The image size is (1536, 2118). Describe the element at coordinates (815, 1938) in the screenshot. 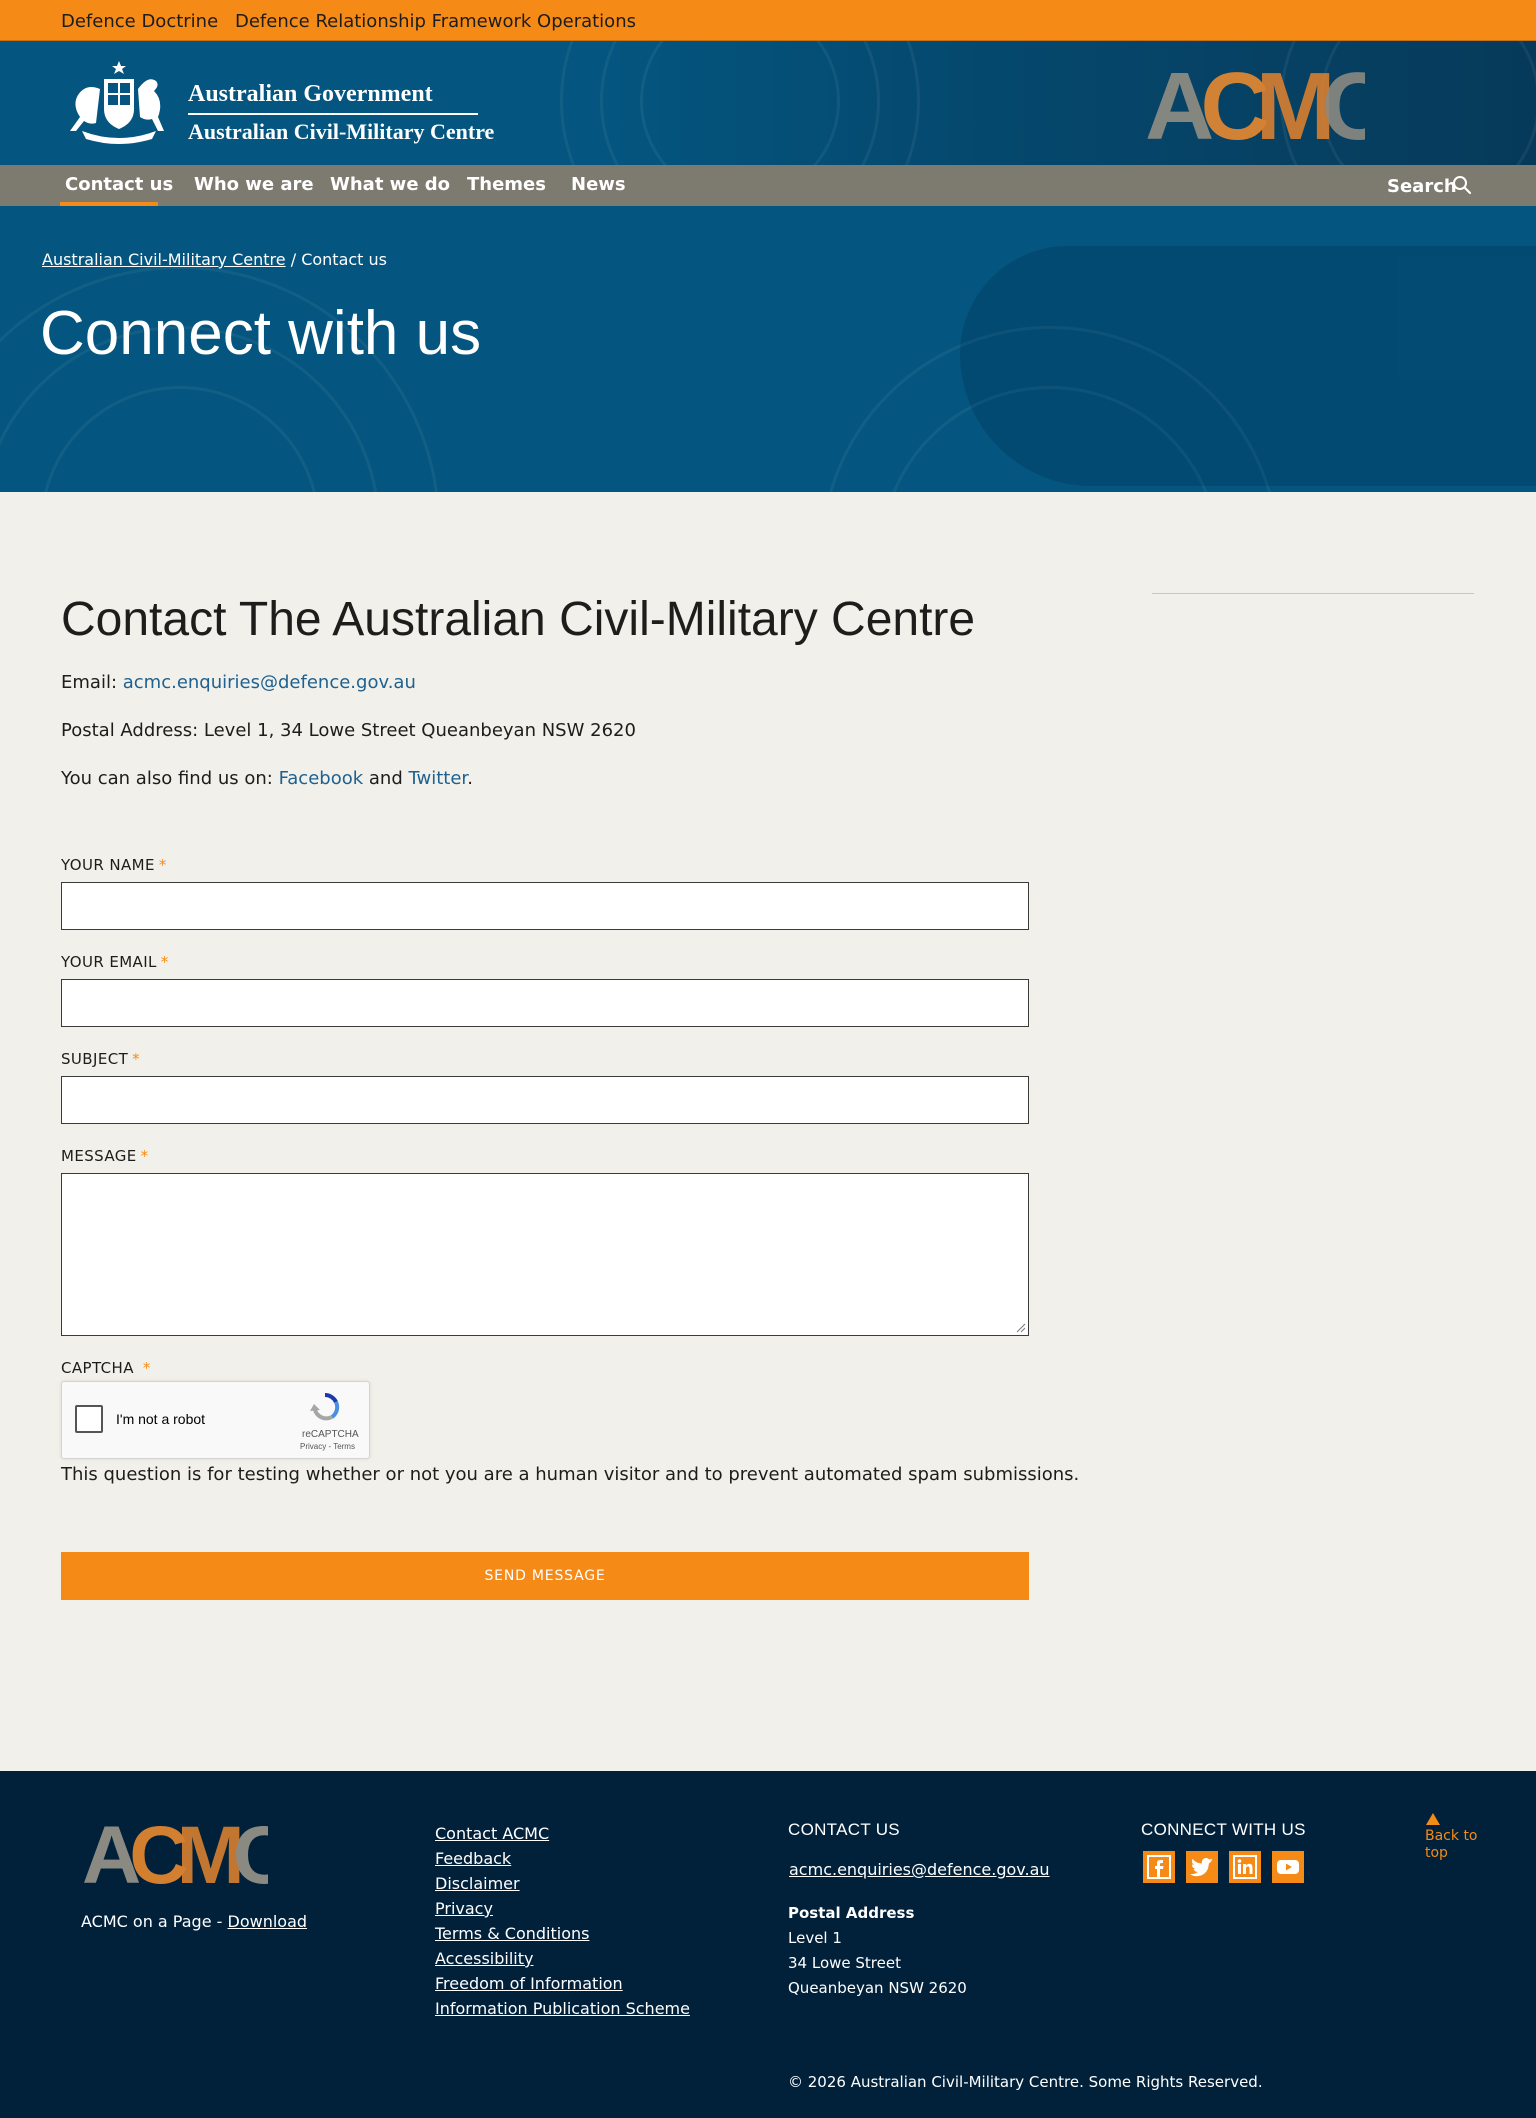

I see `footer-postal-line: Level 1` at that location.